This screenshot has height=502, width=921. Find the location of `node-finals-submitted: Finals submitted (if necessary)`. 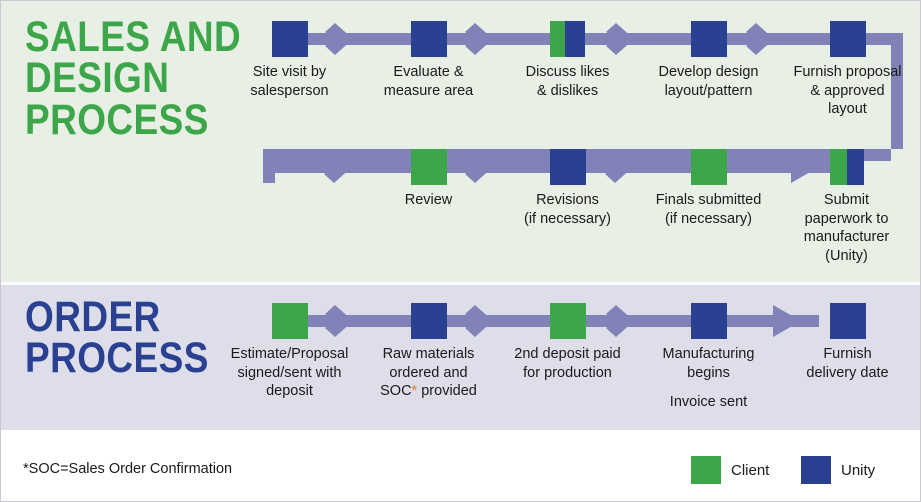

node-finals-submitted: Finals submitted (if necessary) is located at coordinates (708, 188).